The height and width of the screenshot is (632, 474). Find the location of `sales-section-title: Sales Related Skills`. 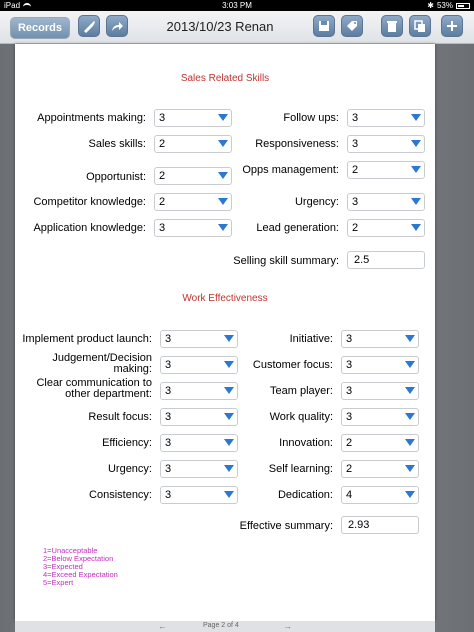

sales-section-title: Sales Related Skills is located at coordinates (225, 78).